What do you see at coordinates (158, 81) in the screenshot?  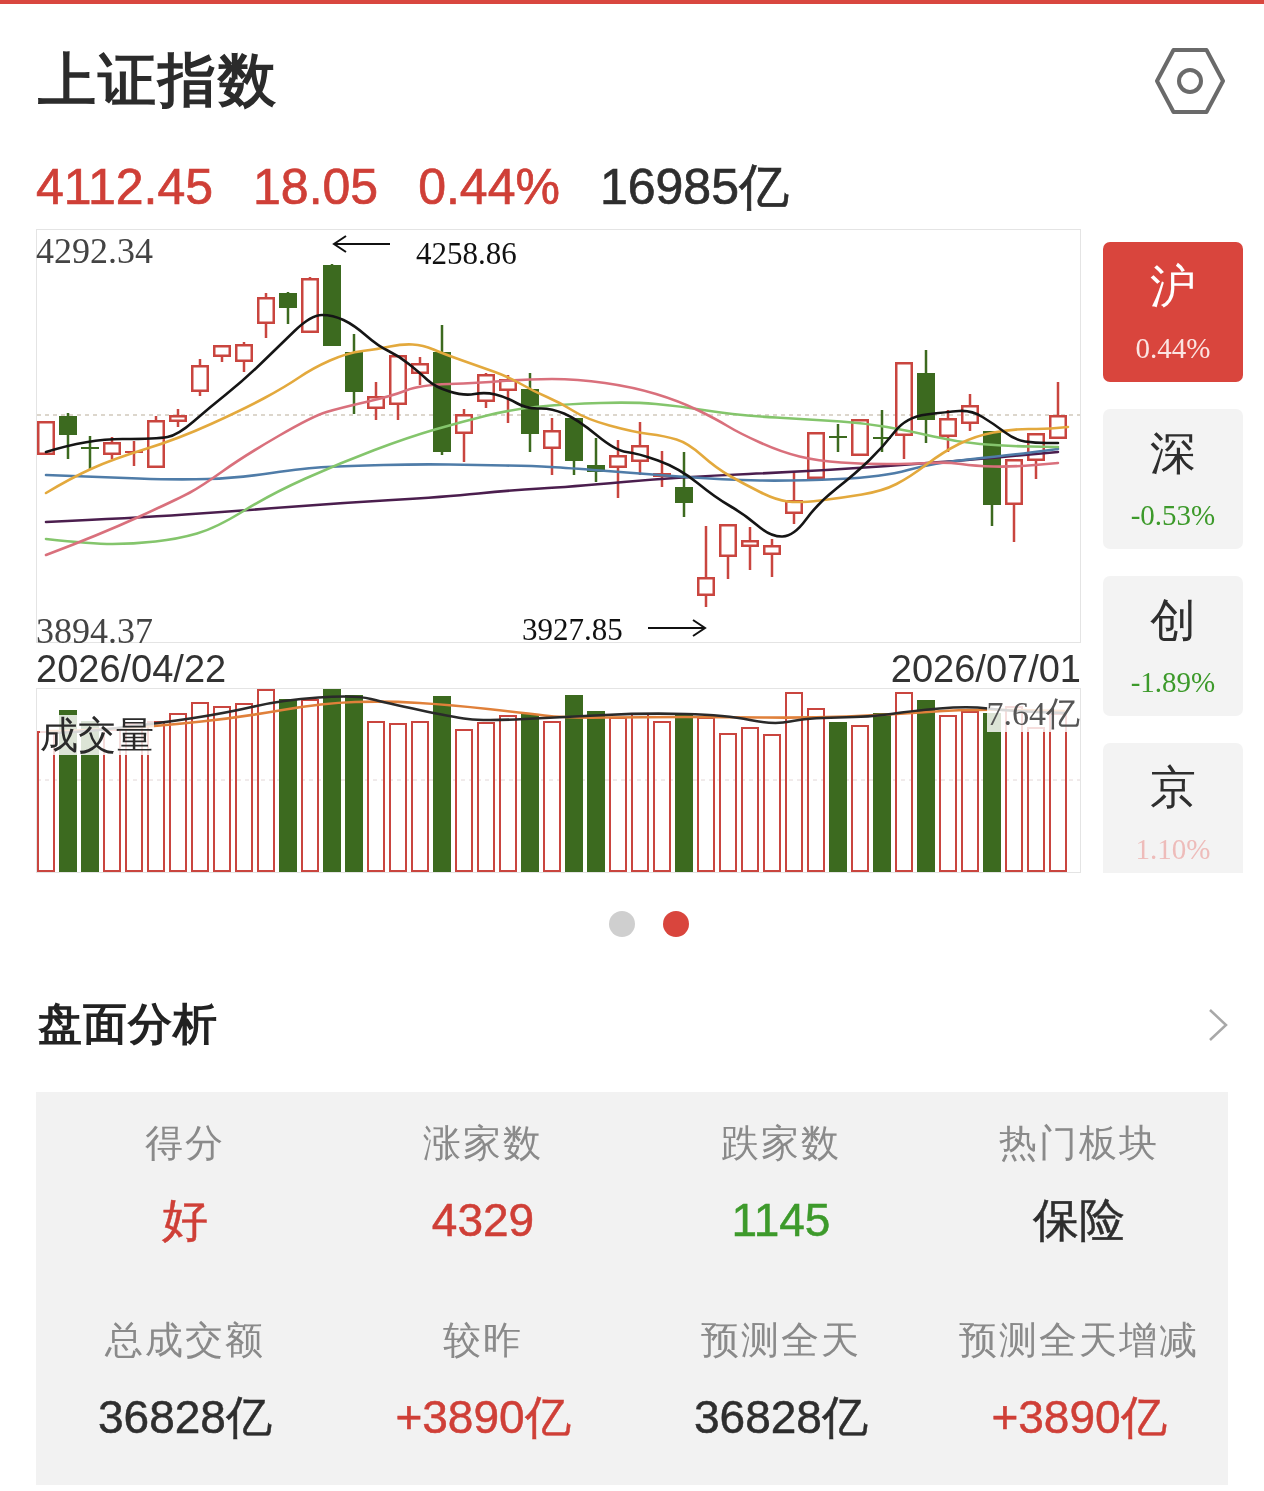 I see `index-title: 上证指数` at bounding box center [158, 81].